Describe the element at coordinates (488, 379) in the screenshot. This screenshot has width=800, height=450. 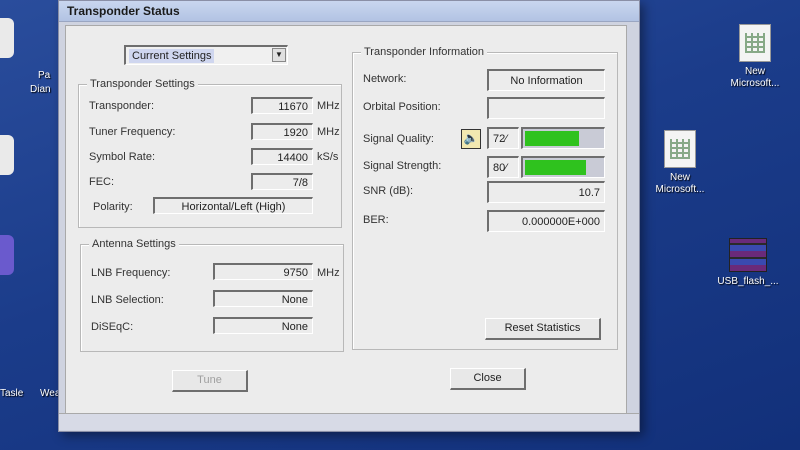
I see `close-button: Close` at that location.